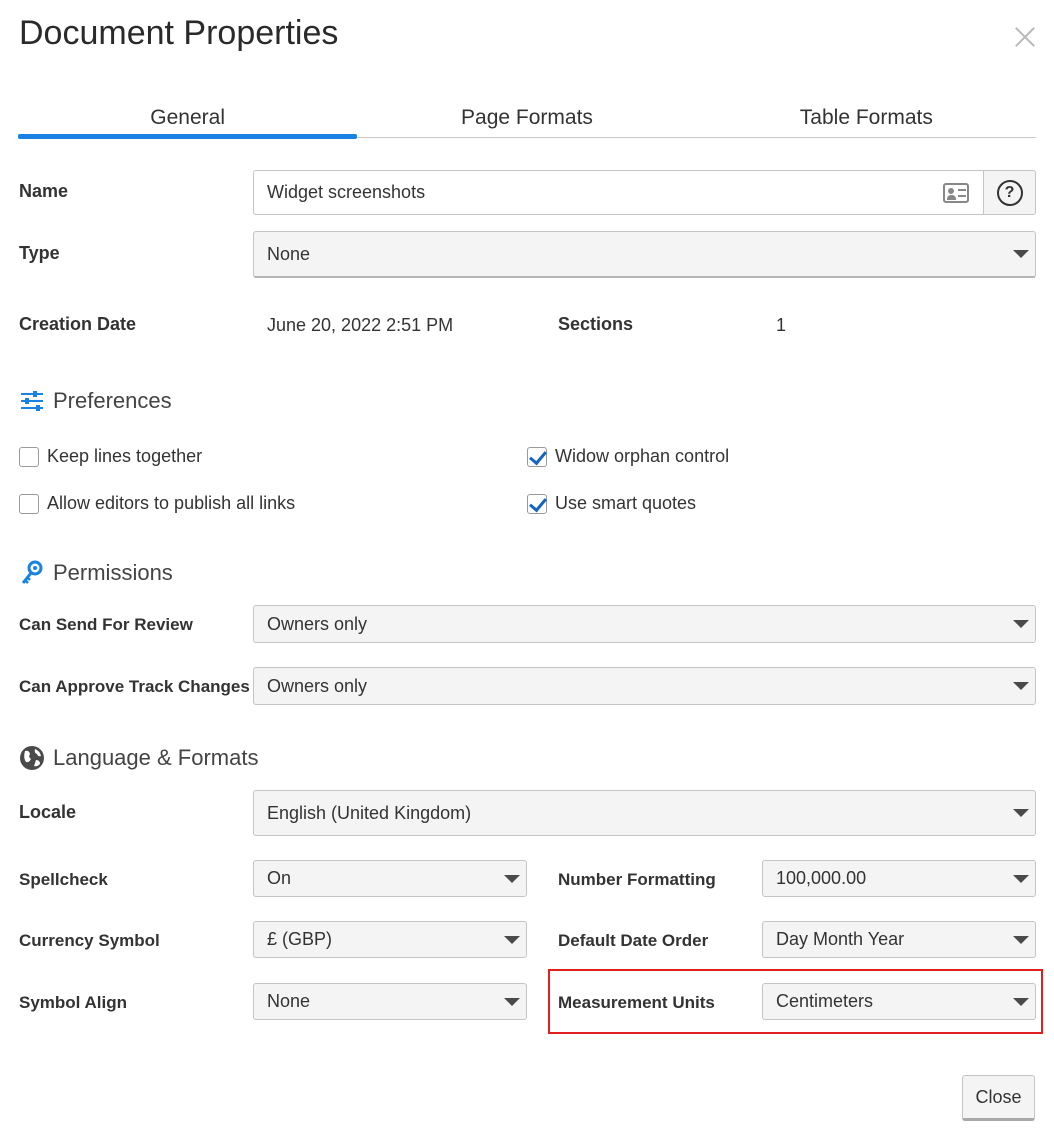  Describe the element at coordinates (317, 685) in the screenshot. I see `approve-track-changes-value: Owners only` at that location.